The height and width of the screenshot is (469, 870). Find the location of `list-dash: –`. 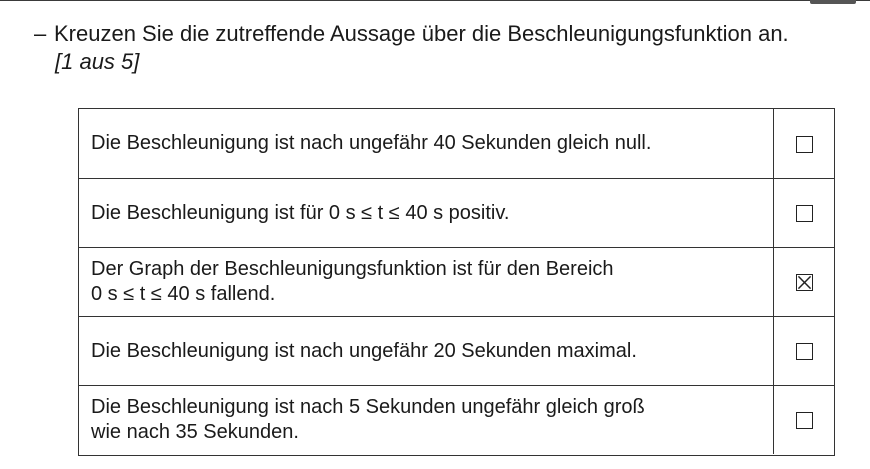

list-dash: – is located at coordinates (40, 33).